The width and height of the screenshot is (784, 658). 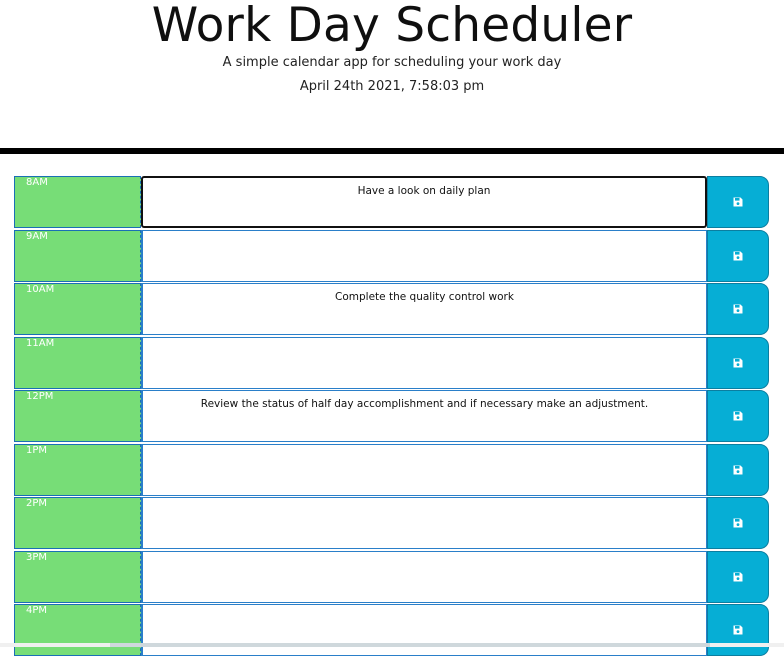 I want to click on time-block-row: 9AM, so click(x=394, y=255).